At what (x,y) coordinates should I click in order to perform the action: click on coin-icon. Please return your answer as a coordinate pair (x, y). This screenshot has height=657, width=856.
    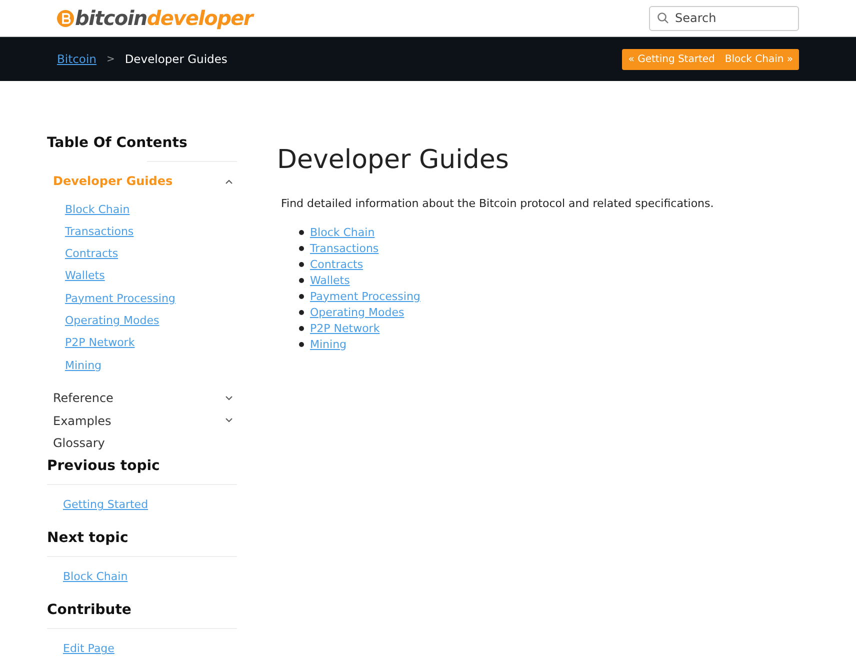
    Looking at the image, I should click on (65, 18).